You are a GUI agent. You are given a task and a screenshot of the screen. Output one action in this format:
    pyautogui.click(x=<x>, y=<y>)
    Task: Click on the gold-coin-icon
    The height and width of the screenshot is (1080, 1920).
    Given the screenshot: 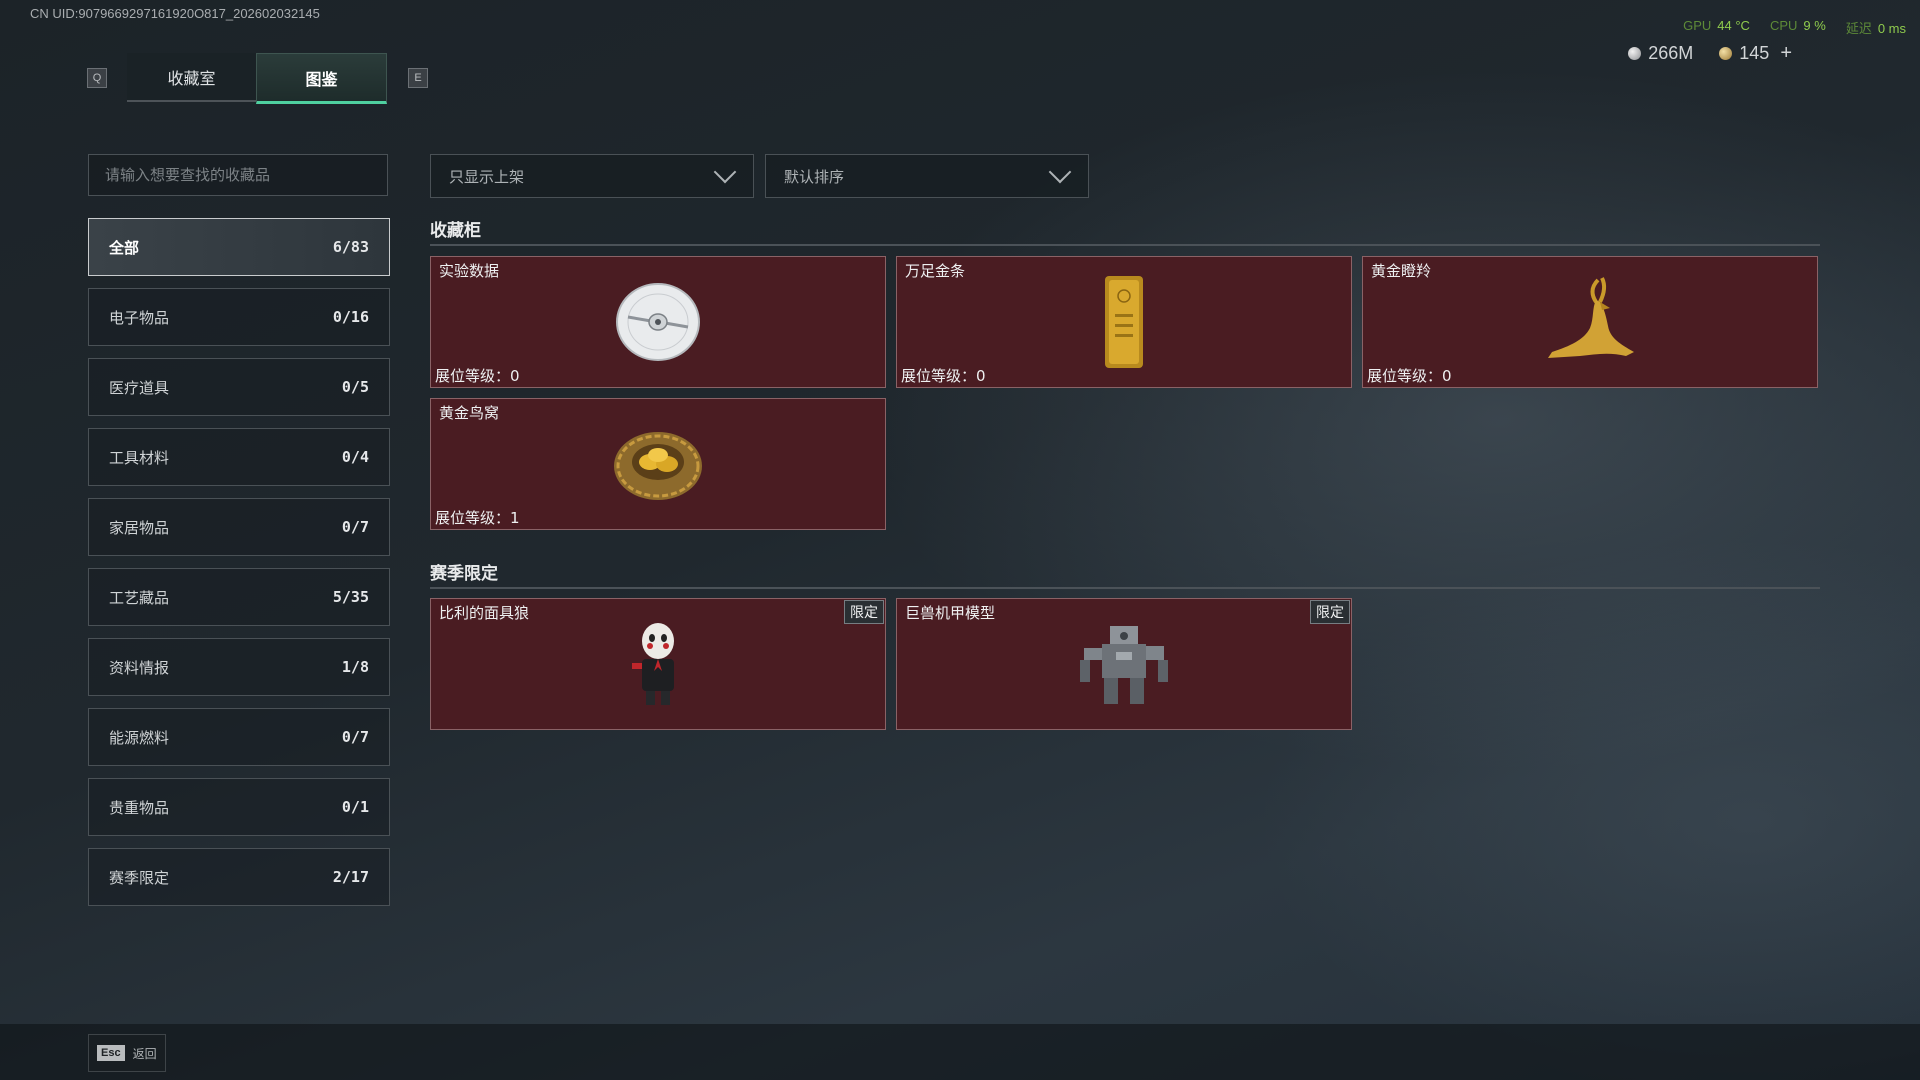 What is the action you would take?
    pyautogui.click(x=1726, y=53)
    